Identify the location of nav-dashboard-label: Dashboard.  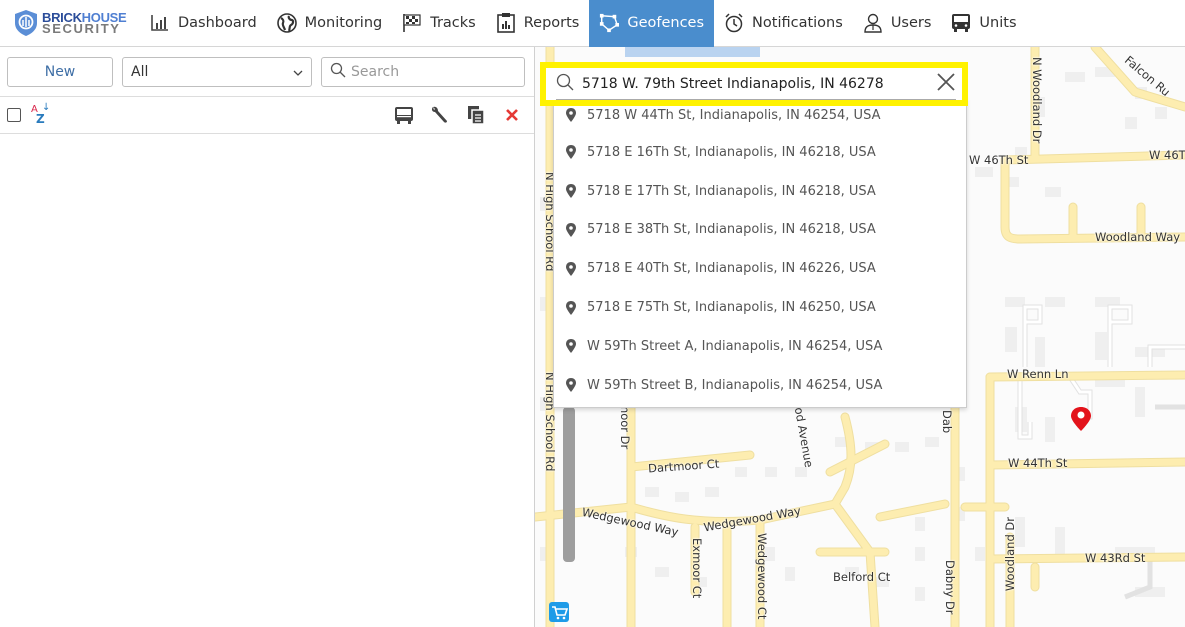
(217, 23).